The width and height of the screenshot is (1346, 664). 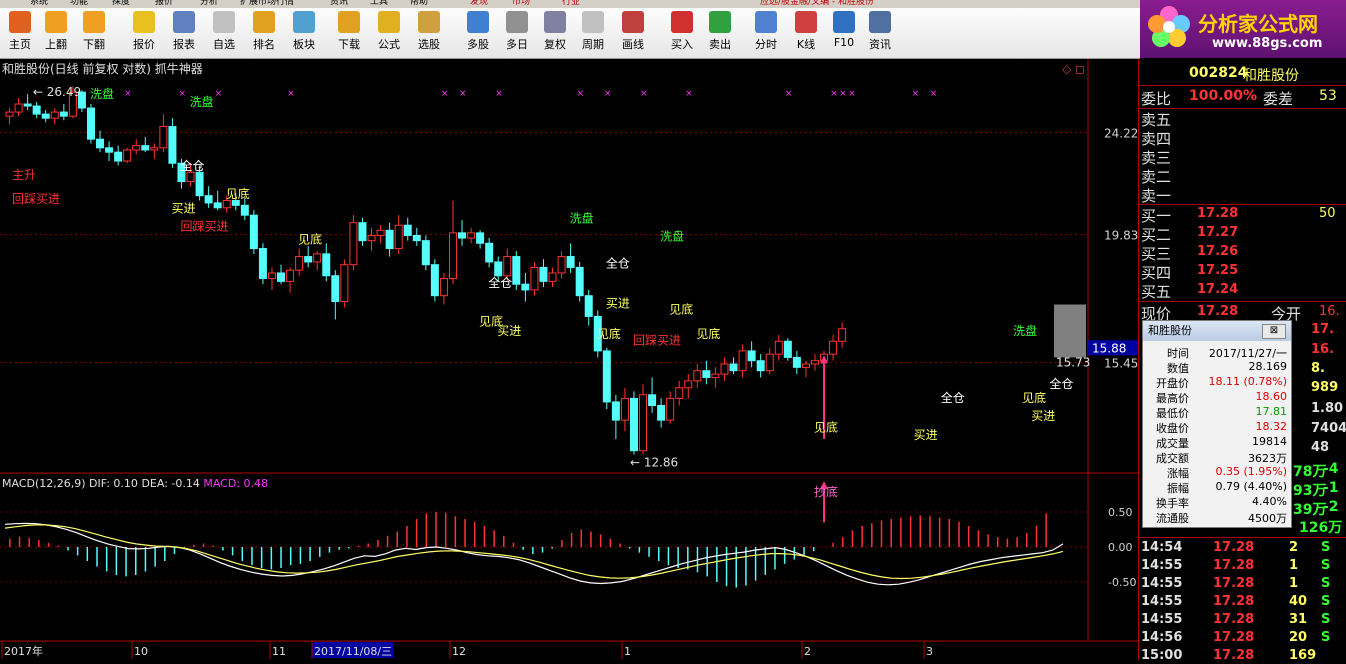 I want to click on toolbar-button-8: 下载, so click(x=349, y=34).